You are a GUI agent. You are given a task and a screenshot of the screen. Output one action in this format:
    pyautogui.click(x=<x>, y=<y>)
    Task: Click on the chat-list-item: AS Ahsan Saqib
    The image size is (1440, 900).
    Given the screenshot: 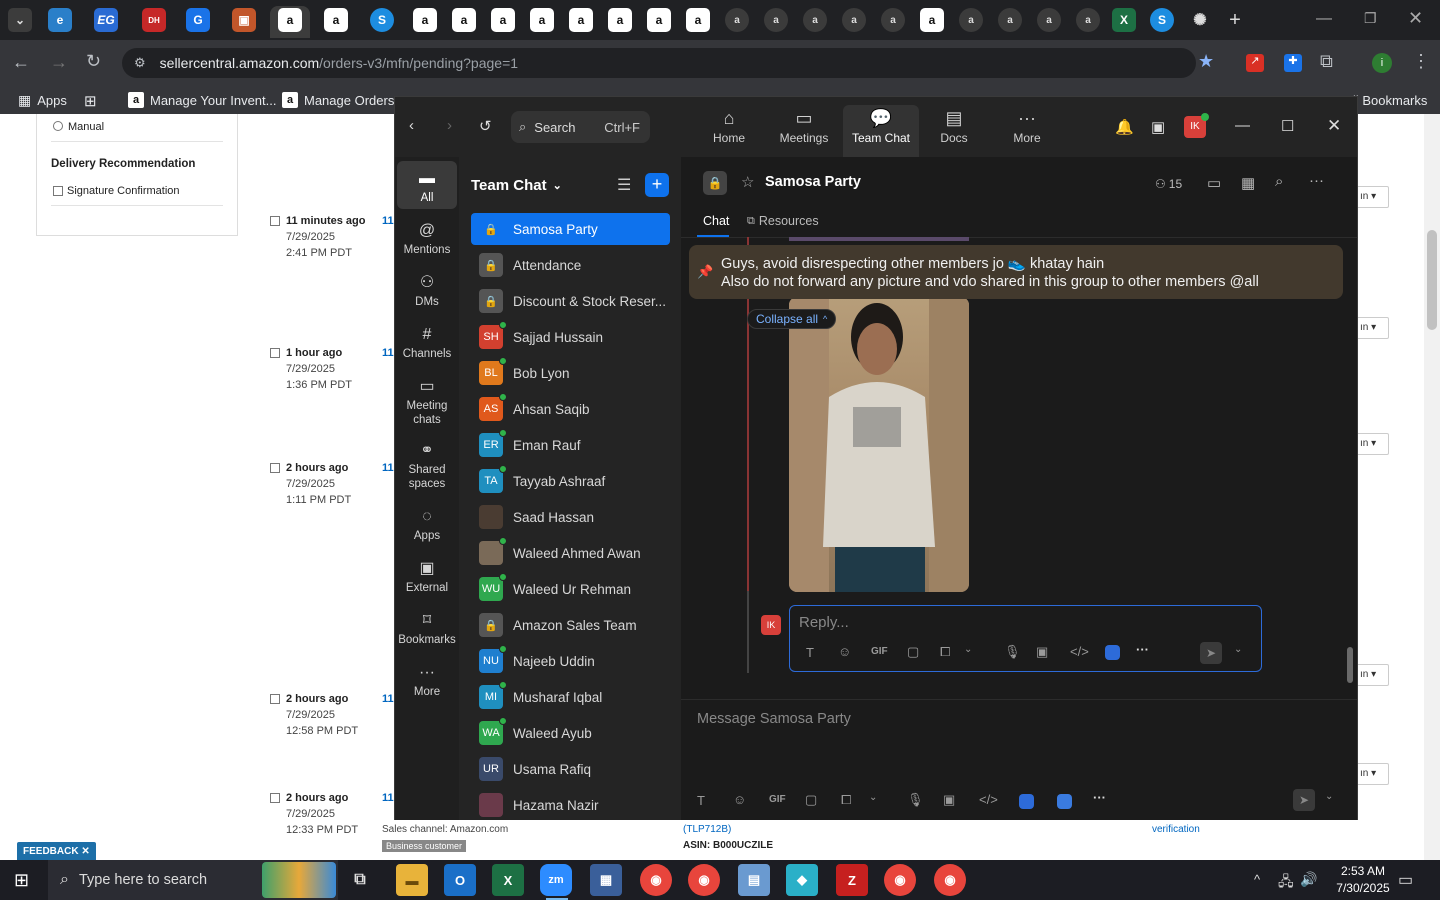 What is the action you would take?
    pyautogui.click(x=570, y=409)
    